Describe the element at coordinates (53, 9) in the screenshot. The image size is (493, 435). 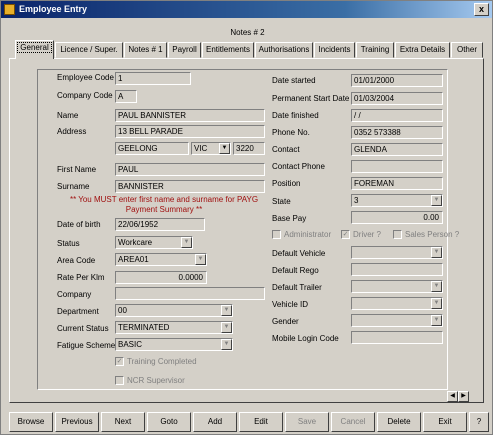
I see `window-title: Employee Entry` at that location.